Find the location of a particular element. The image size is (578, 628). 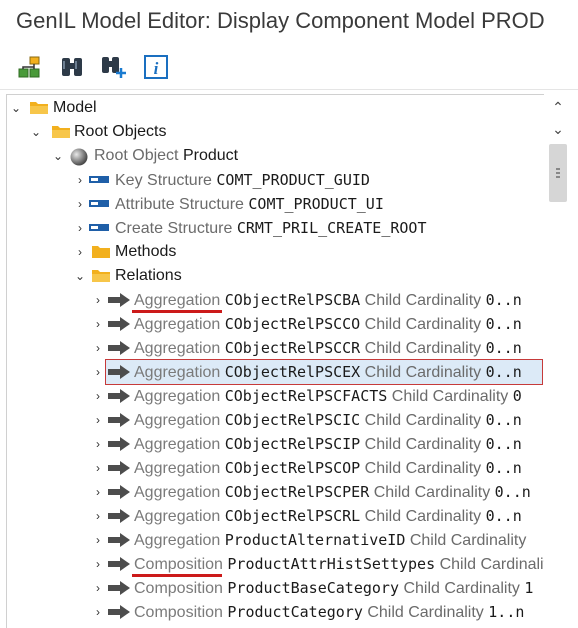

node-name: Product is located at coordinates (210, 155).